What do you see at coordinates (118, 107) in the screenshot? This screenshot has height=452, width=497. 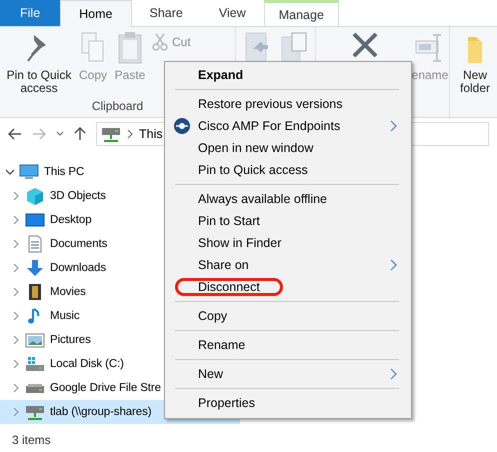 I see `group-label: Clipboard` at bounding box center [118, 107].